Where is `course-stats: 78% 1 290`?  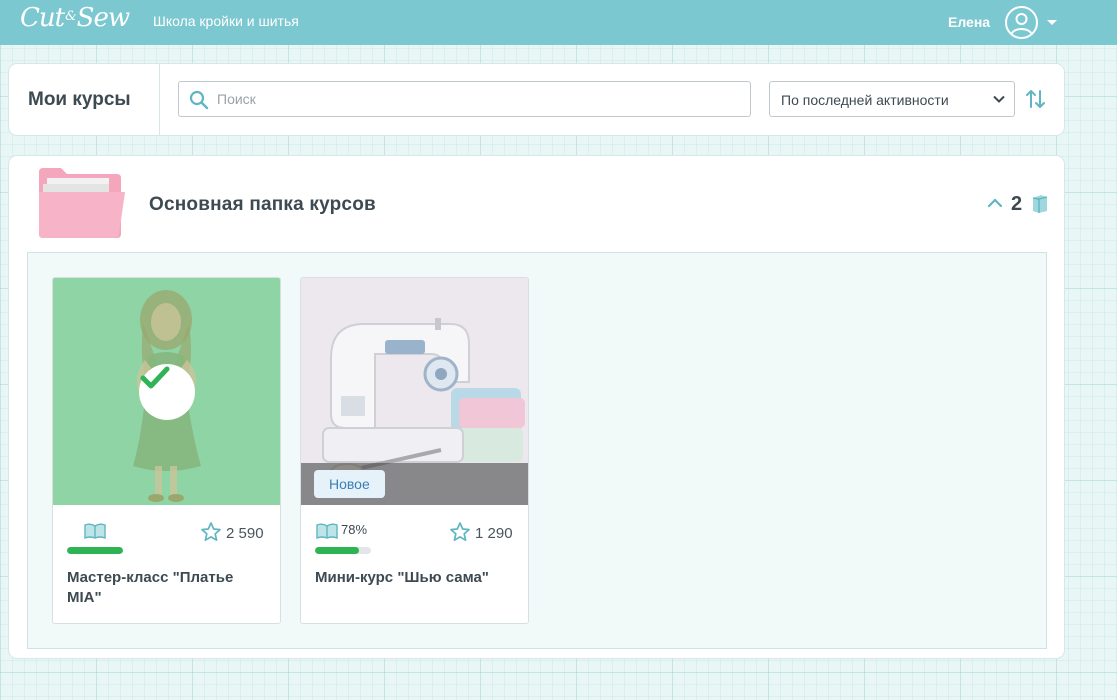
course-stats: 78% 1 290 is located at coordinates (414, 535).